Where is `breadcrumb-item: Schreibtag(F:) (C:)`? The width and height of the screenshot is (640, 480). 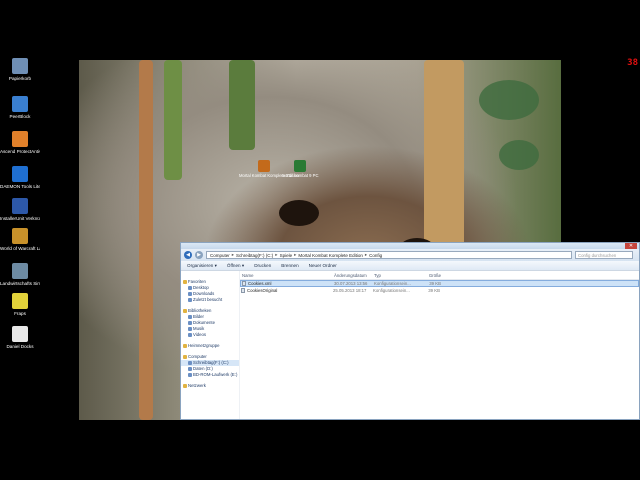
breadcrumb-item: Schreibtag(F:) (C:) is located at coordinates (254, 255).